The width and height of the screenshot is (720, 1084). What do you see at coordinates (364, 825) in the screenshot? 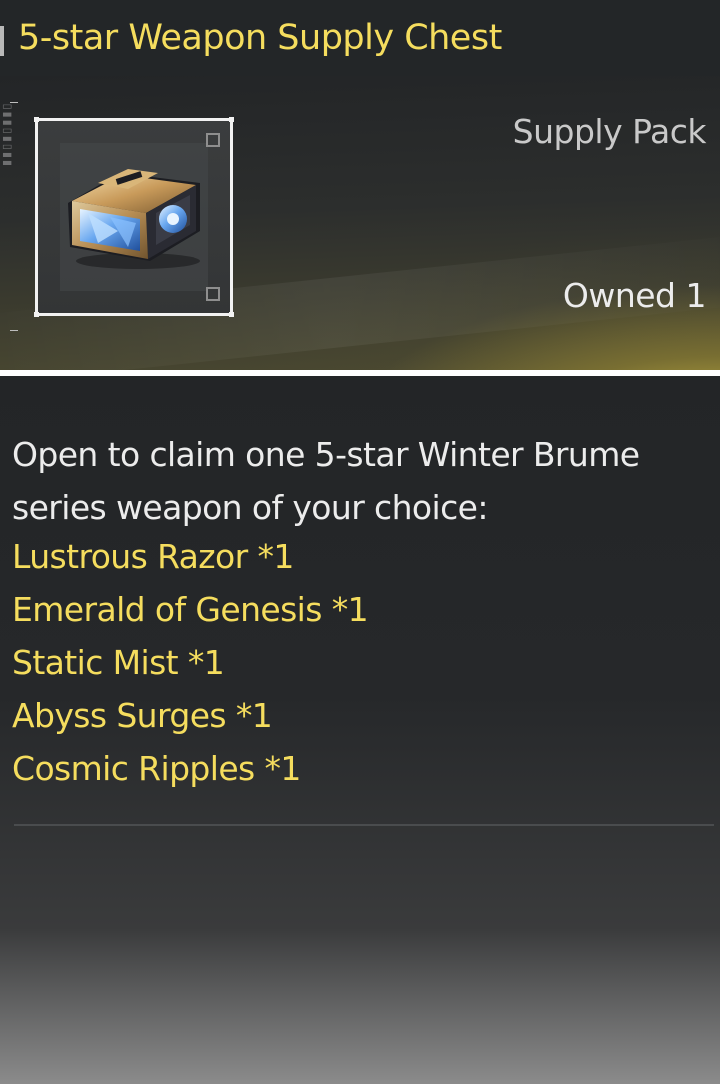
I see `description-rule` at bounding box center [364, 825].